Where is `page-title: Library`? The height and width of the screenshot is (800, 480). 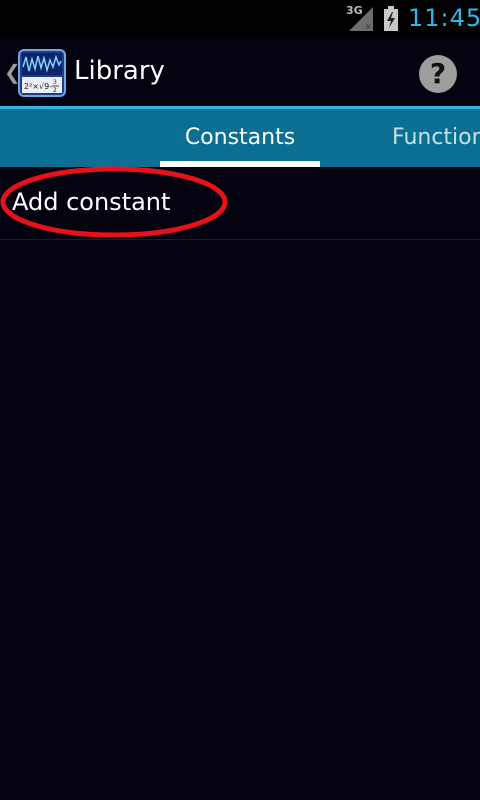
page-title: Library is located at coordinates (119, 71).